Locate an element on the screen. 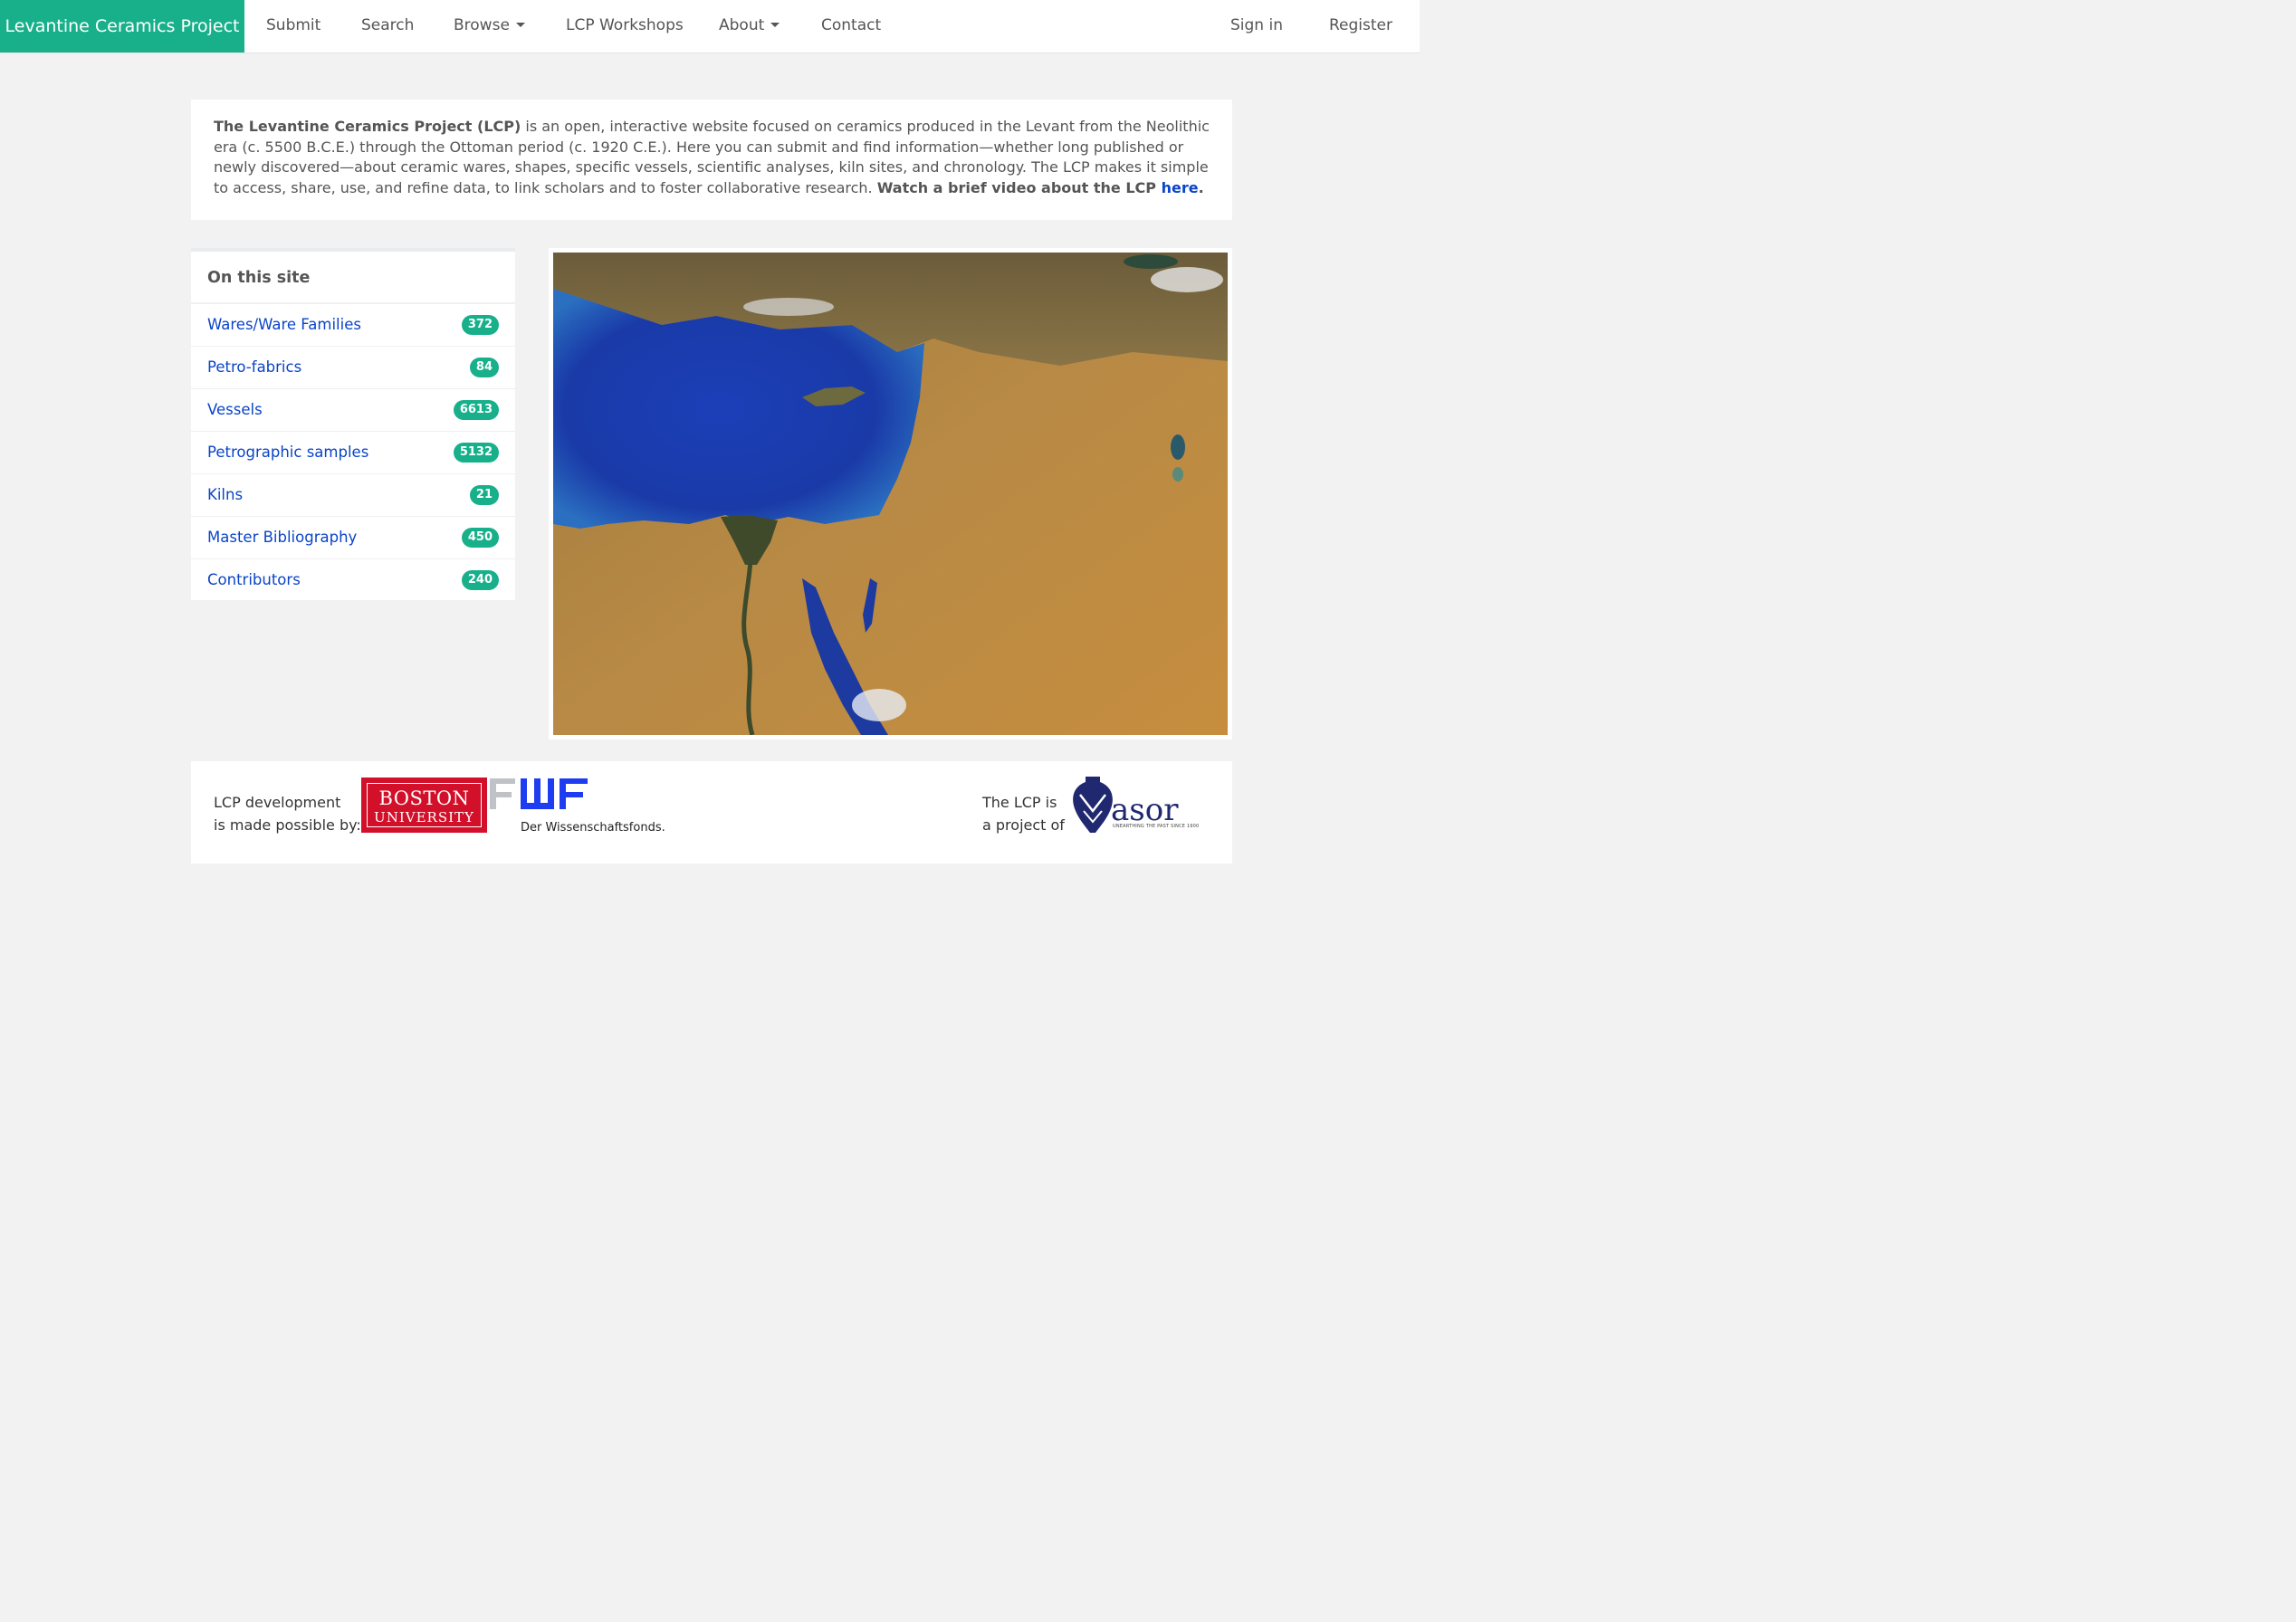 This screenshot has height=1622, width=2296. asor-vase-icon is located at coordinates (1092, 805).